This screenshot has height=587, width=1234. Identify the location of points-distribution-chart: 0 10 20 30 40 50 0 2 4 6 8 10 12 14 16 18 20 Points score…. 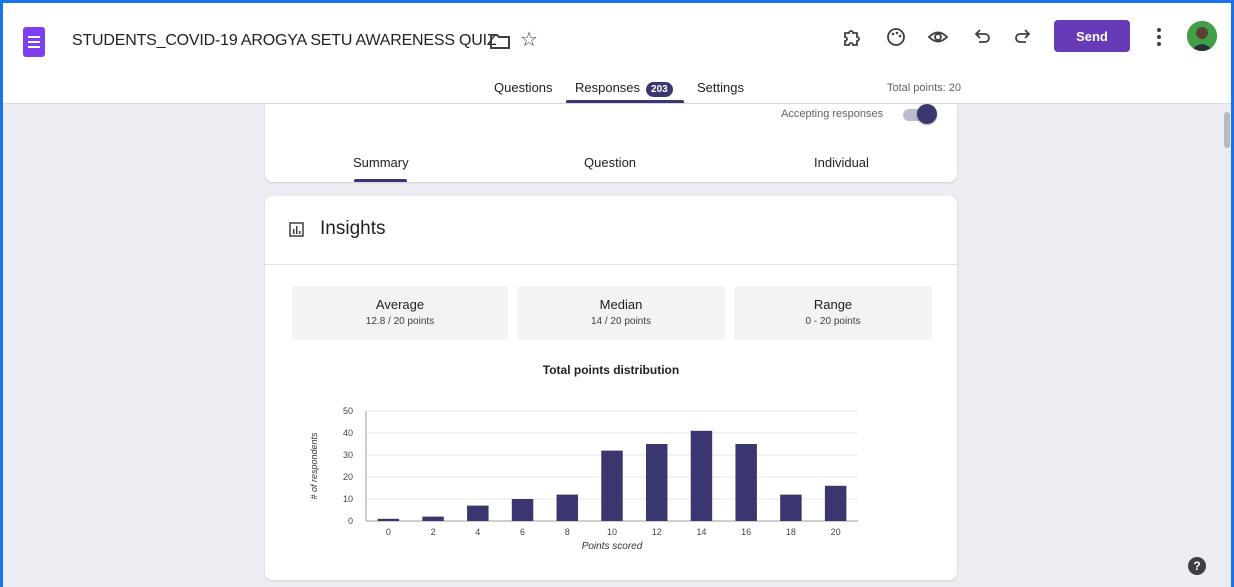
(583, 479).